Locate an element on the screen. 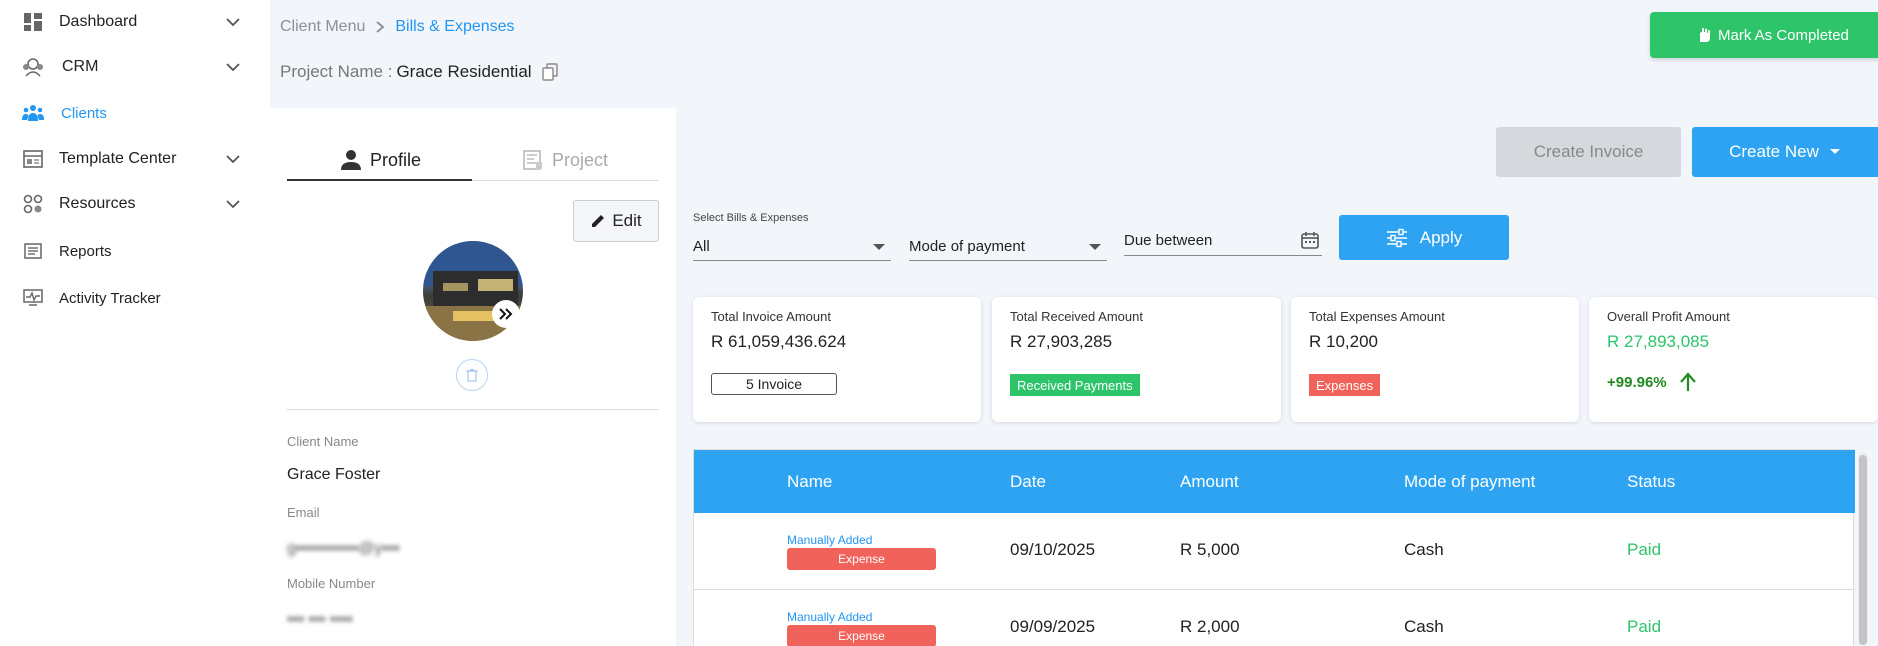 This screenshot has height=646, width=1878. trash-icon is located at coordinates (472, 375).